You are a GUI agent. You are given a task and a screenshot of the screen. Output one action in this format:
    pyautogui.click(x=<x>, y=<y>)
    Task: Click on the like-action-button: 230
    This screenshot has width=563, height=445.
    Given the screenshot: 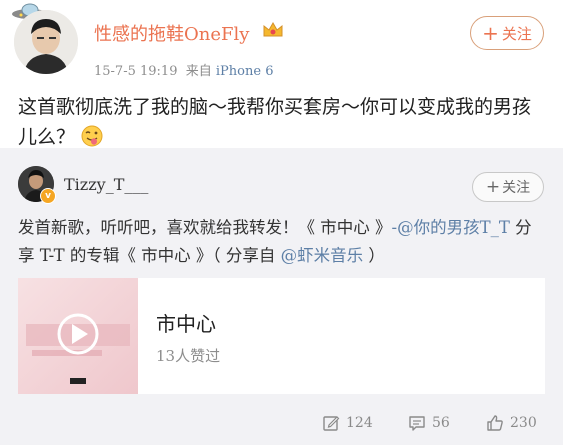 What is the action you would take?
    pyautogui.click(x=511, y=423)
    